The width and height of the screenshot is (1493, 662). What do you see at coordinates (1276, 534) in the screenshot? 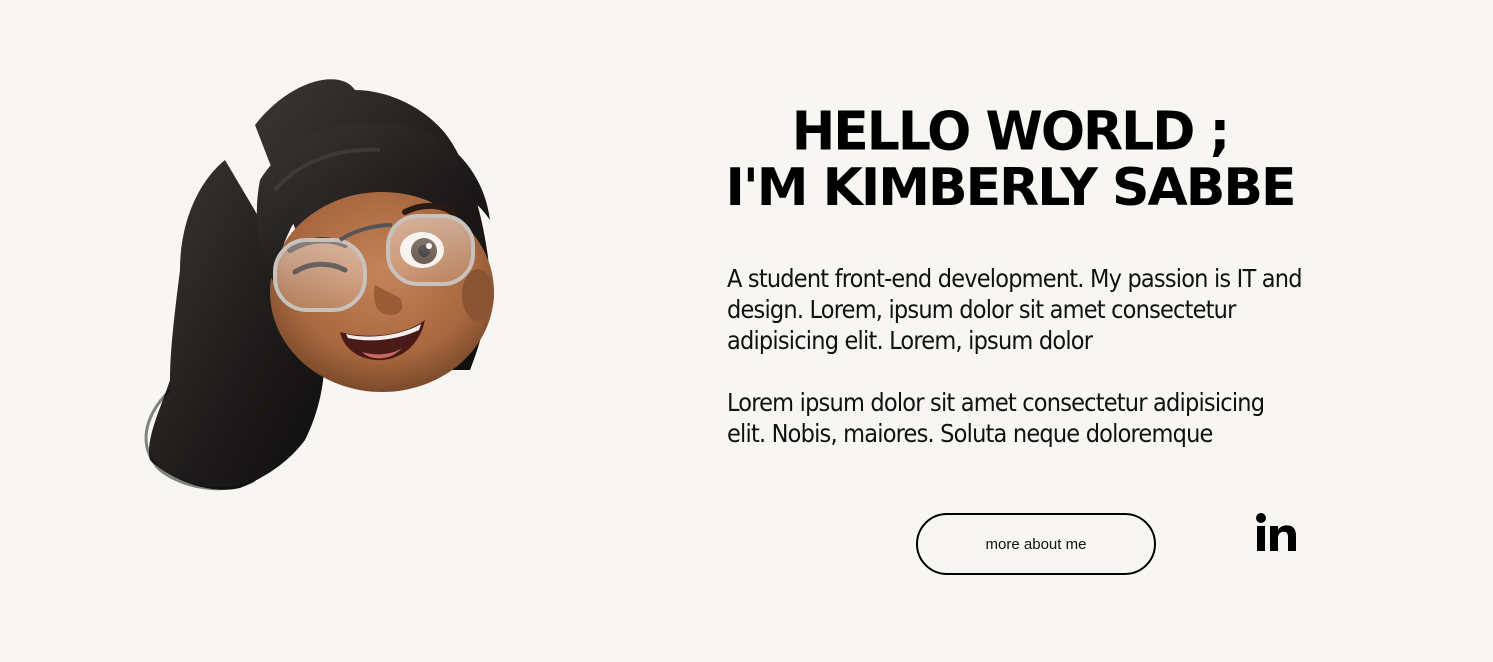
I see `linkedin-icon` at bounding box center [1276, 534].